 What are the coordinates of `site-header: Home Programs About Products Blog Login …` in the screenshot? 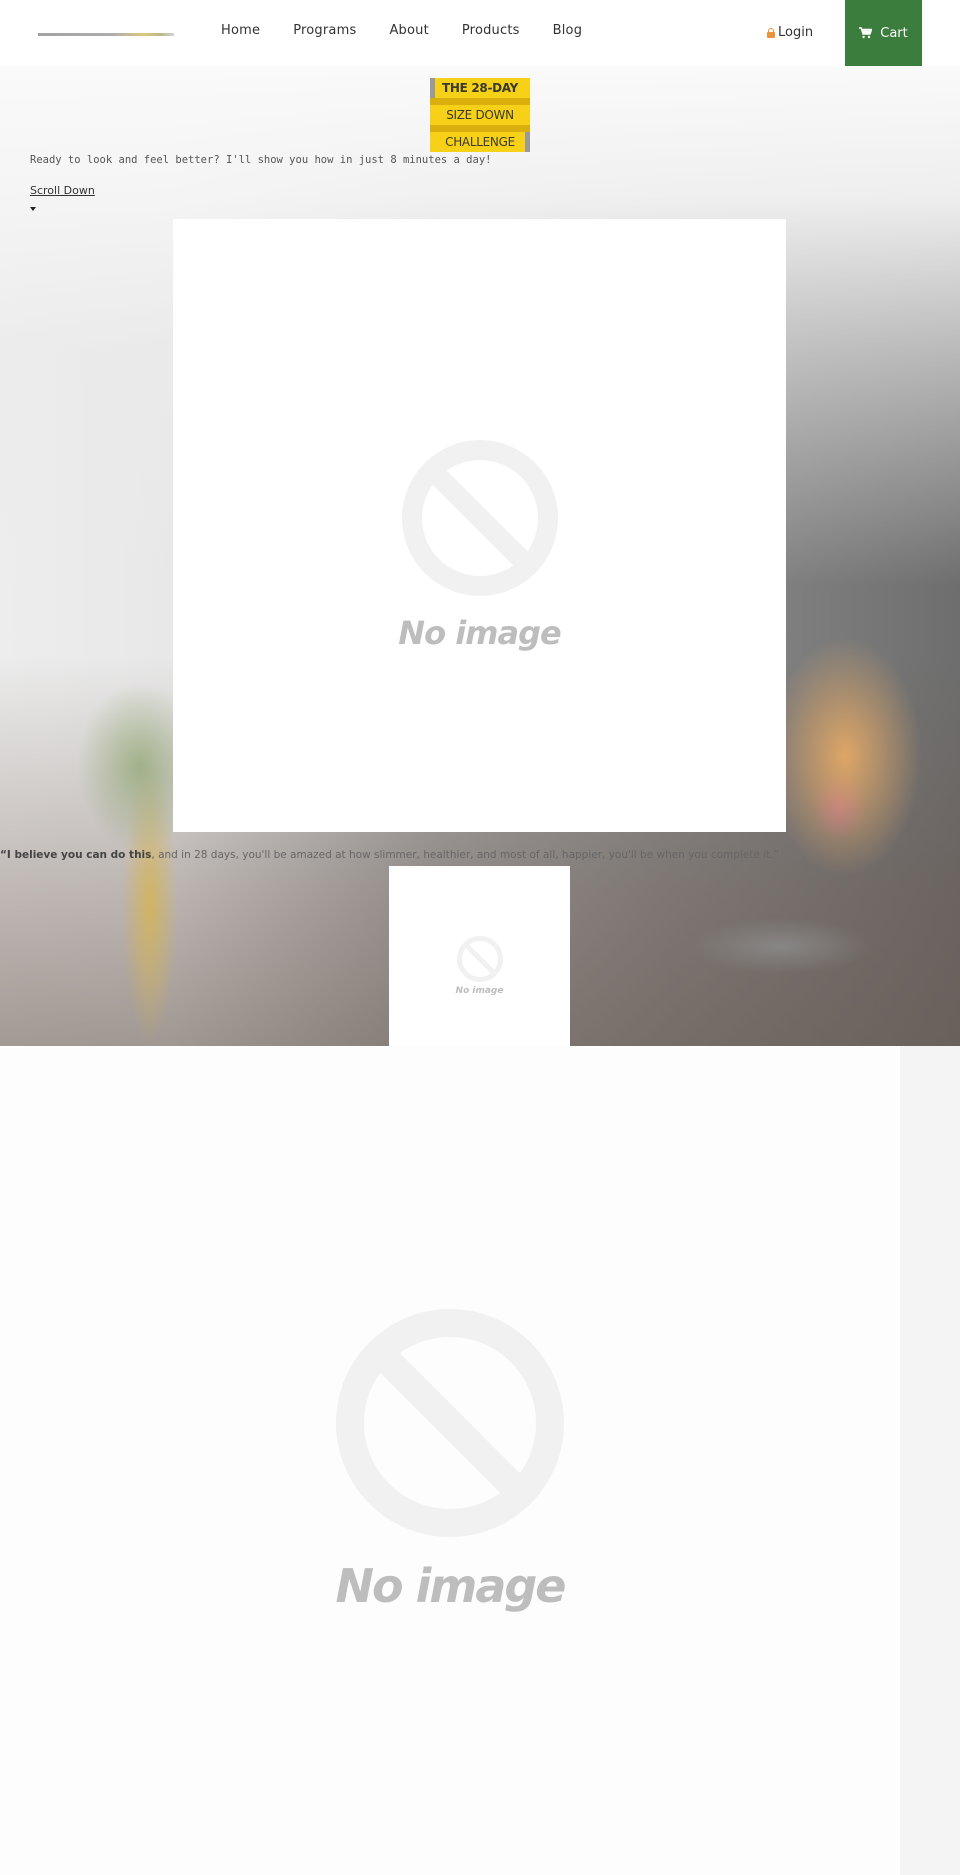 It's located at (480, 33).